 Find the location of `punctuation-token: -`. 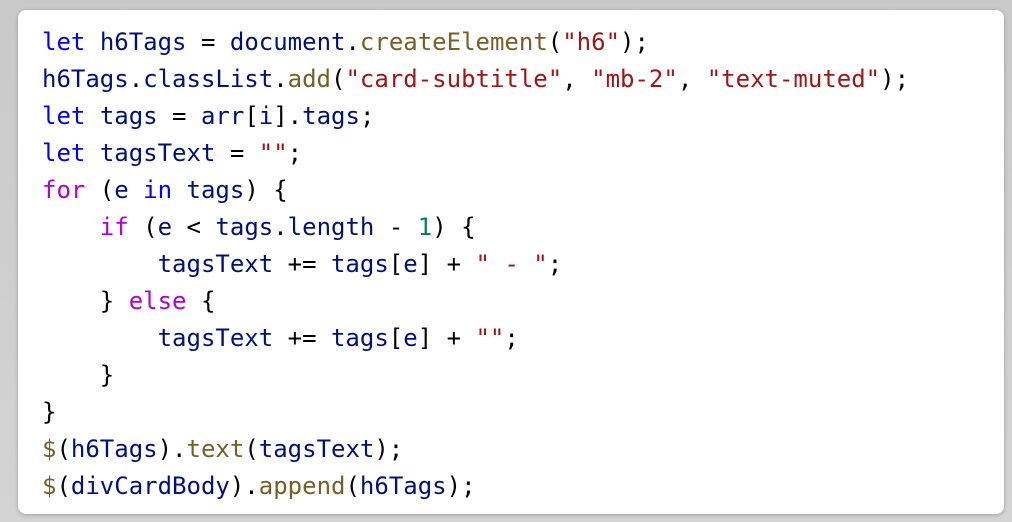

punctuation-token: - is located at coordinates (396, 227).